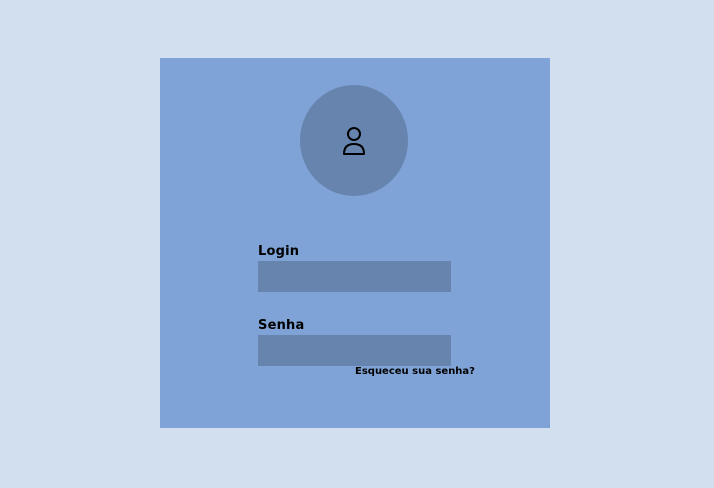  Describe the element at coordinates (415, 371) in the screenshot. I see `forgot-password-link: Esqueceu sua senha?` at that location.